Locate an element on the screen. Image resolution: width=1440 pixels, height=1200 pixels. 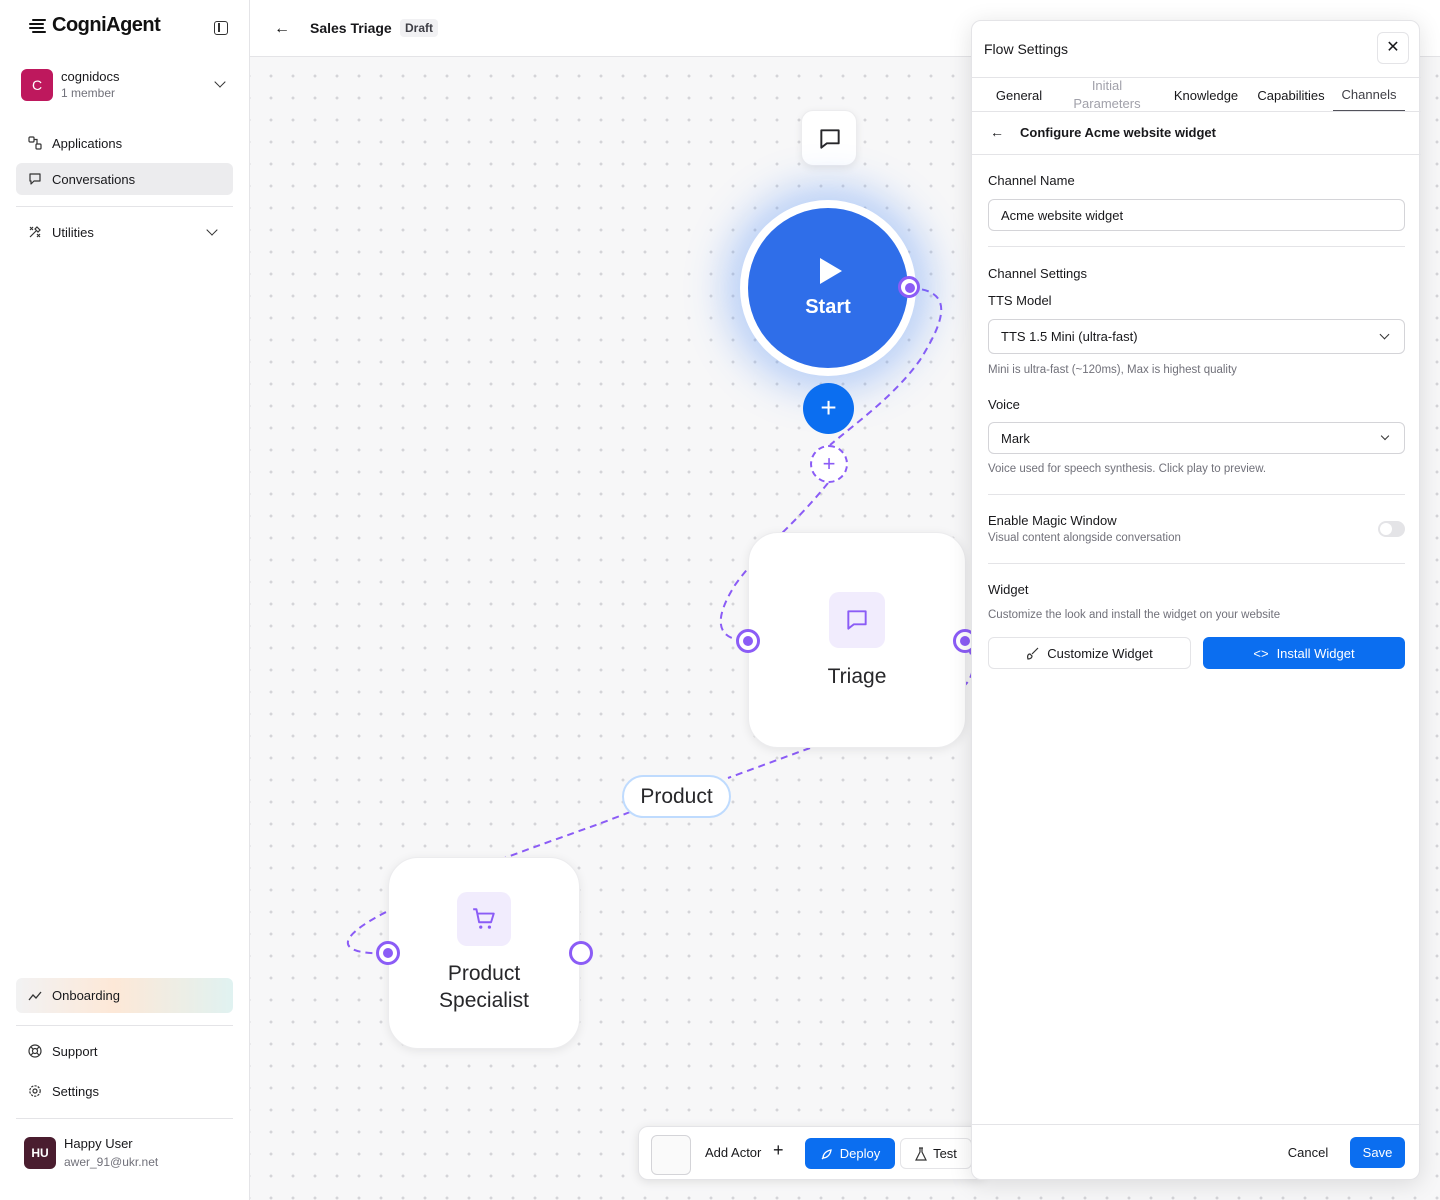
add-node-button: + is located at coordinates (828, 408).